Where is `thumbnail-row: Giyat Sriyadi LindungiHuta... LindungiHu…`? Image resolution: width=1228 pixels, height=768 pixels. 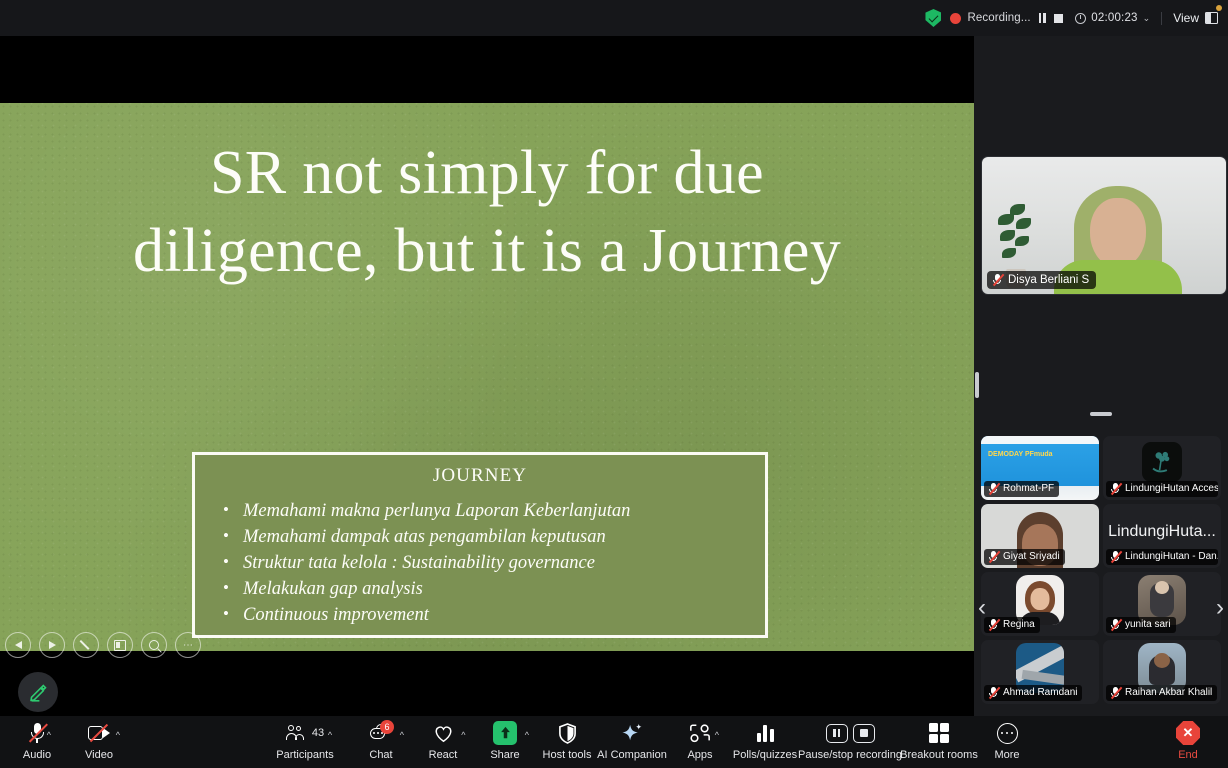
thumbnail-row: Giyat Sriyadi LindungiHuta... LindungiHu… is located at coordinates (1101, 536).